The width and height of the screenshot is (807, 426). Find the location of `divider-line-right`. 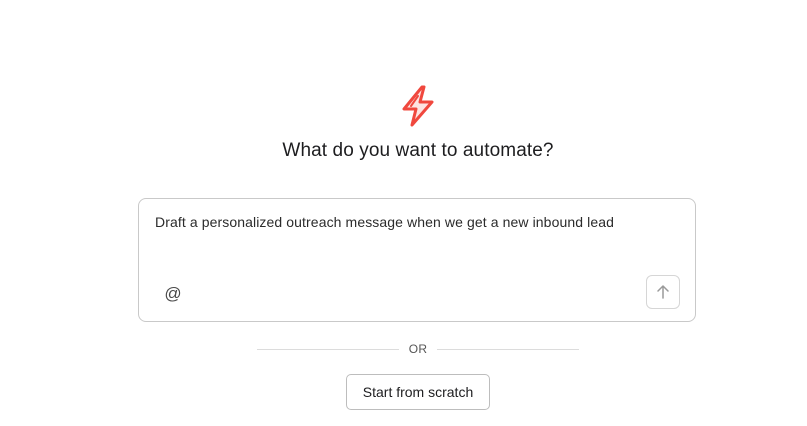

divider-line-right is located at coordinates (508, 349).